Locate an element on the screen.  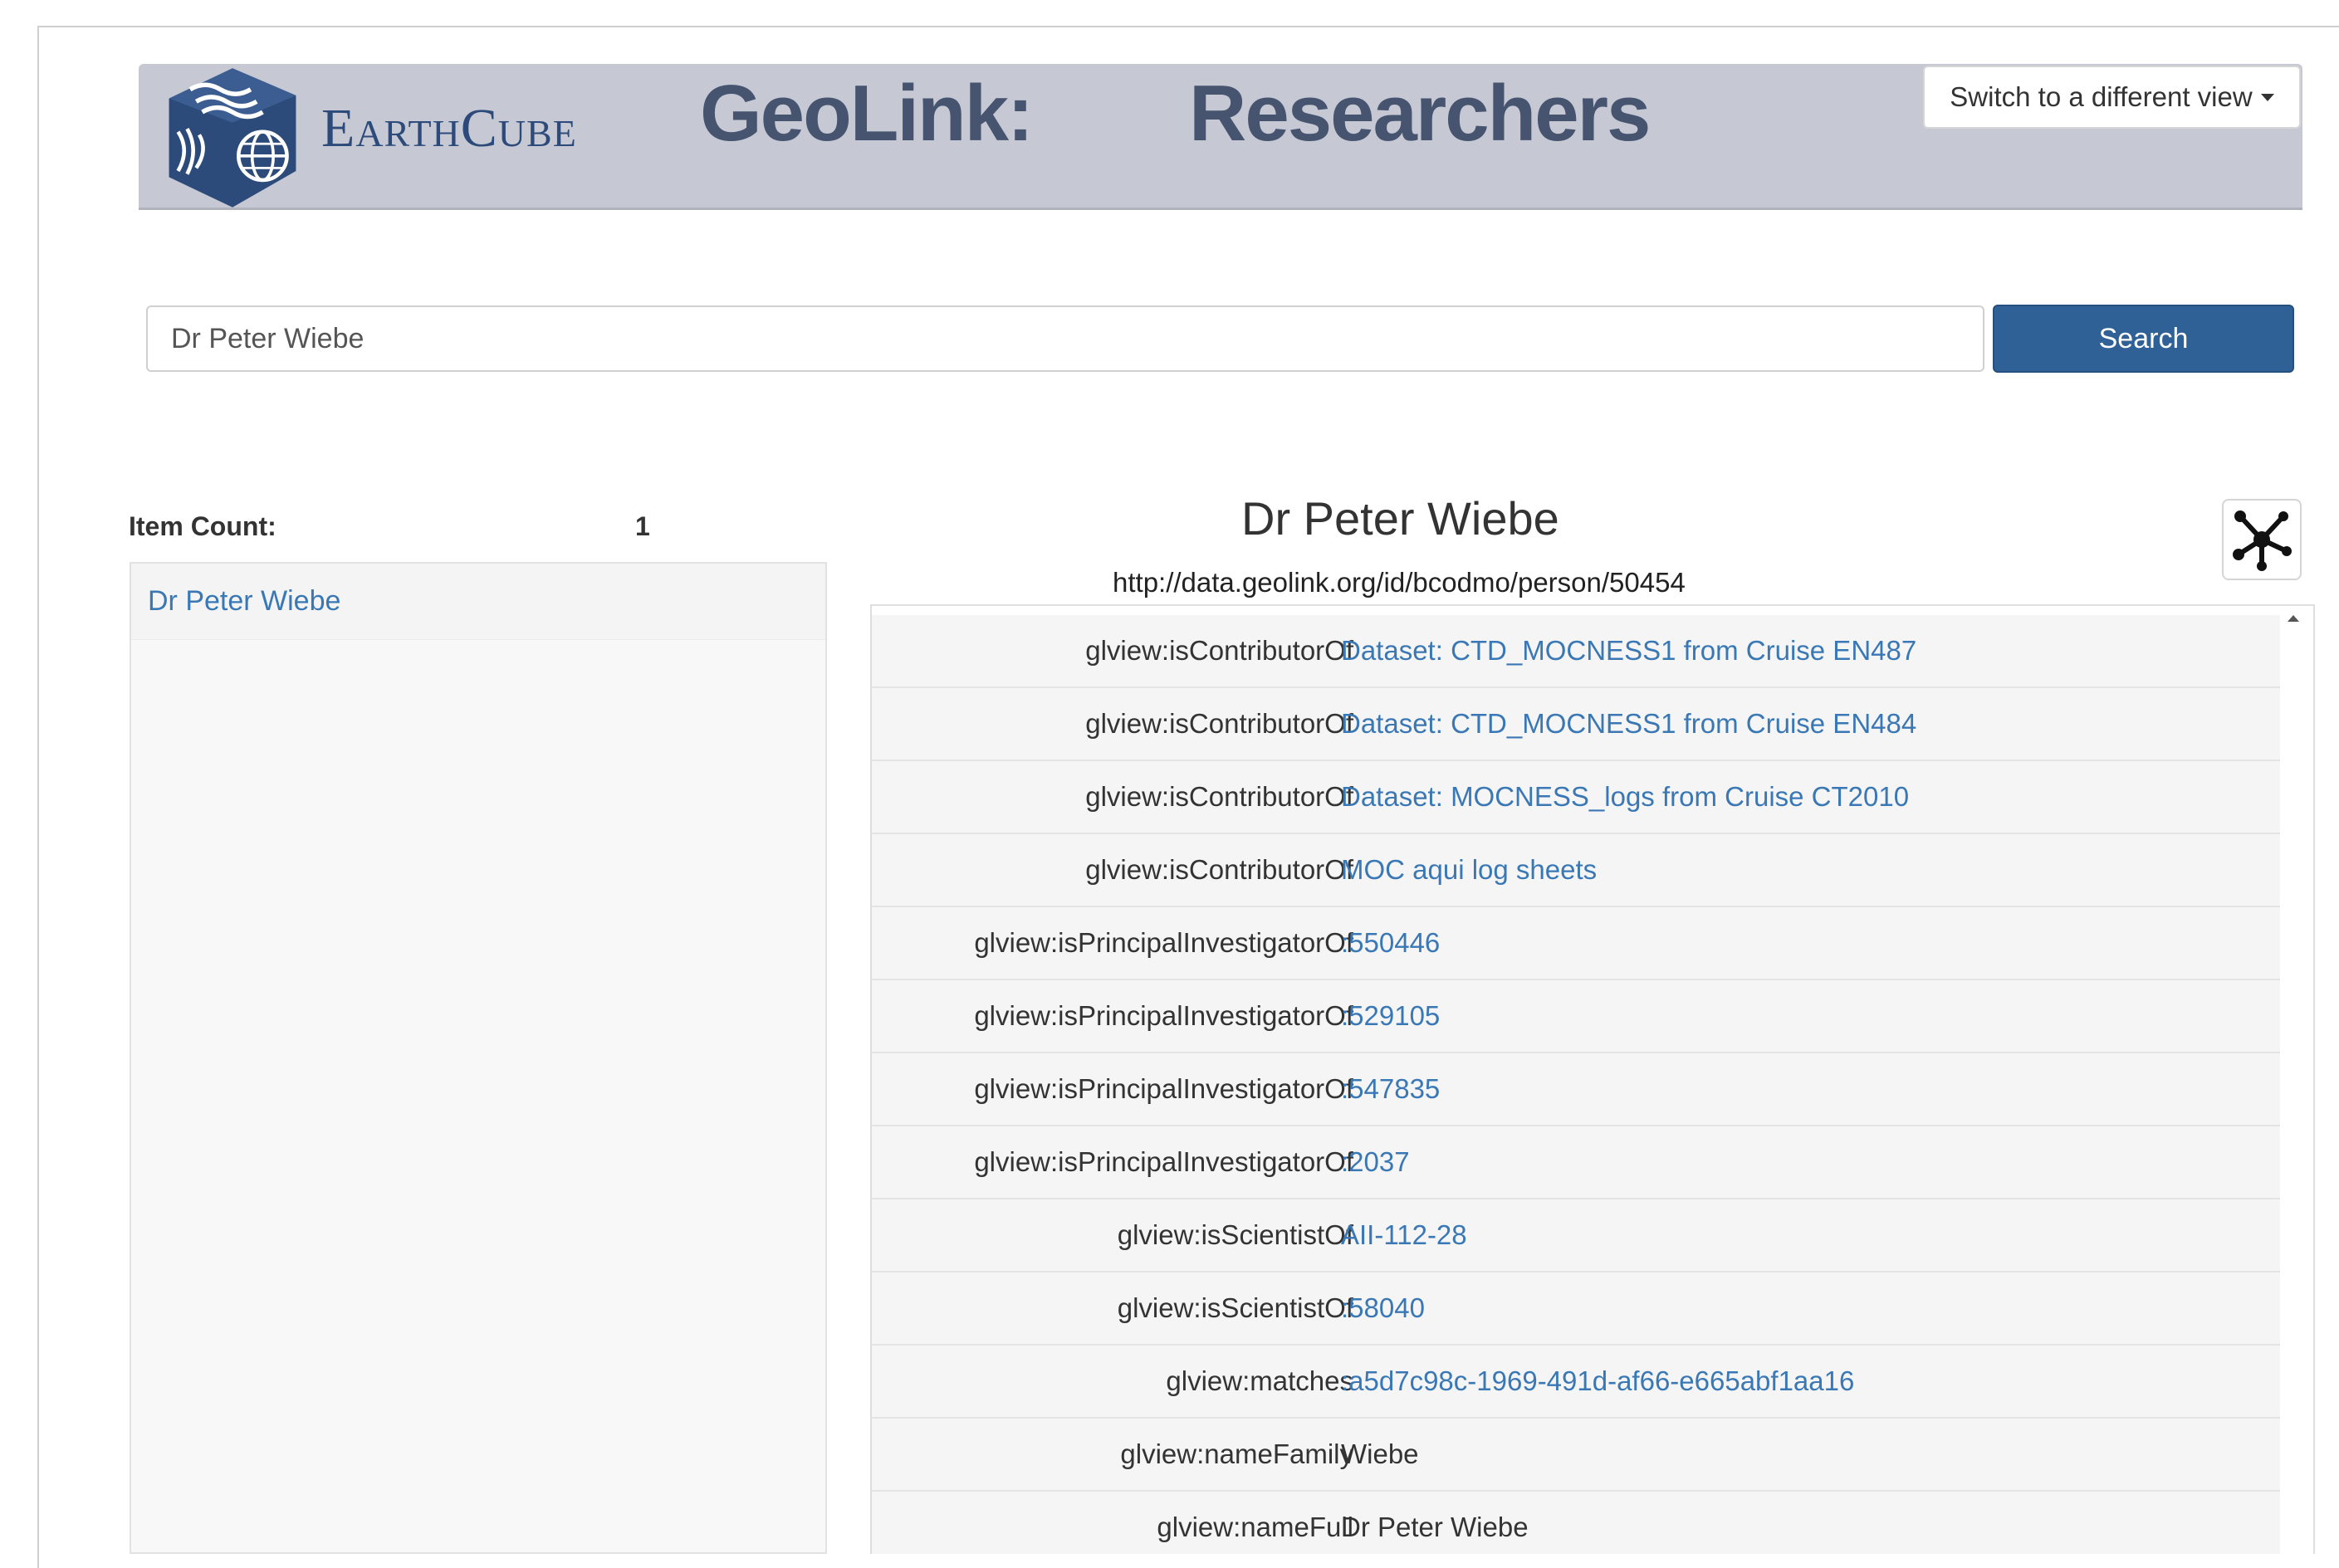
table-row: glview:isScientistOf AII-112-28 is located at coordinates (1576, 1236).